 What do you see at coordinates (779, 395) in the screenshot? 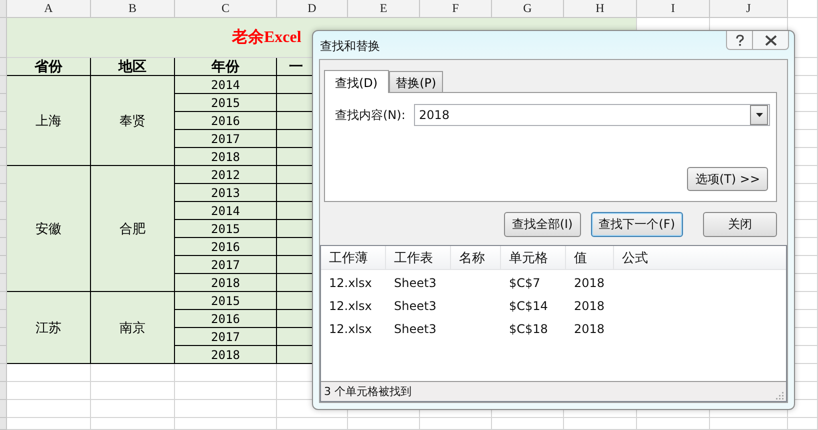
I see `resize-grip-icon` at bounding box center [779, 395].